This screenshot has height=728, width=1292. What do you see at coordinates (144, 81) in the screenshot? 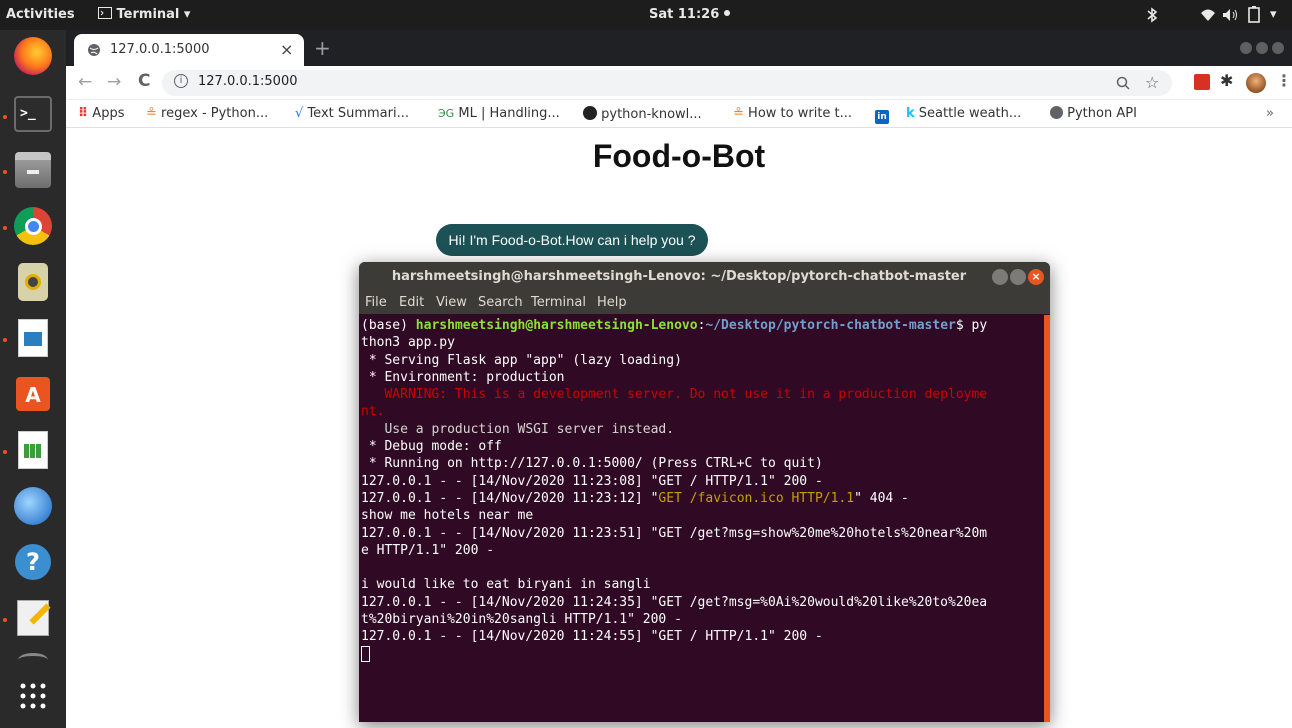
I see `reload-button: C` at bounding box center [144, 81].